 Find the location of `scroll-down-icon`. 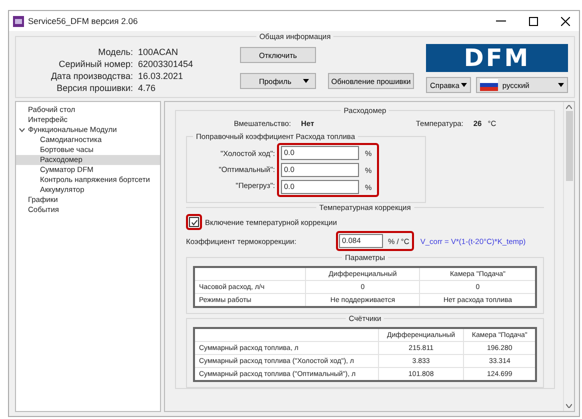

scroll-down-icon is located at coordinates (569, 406).